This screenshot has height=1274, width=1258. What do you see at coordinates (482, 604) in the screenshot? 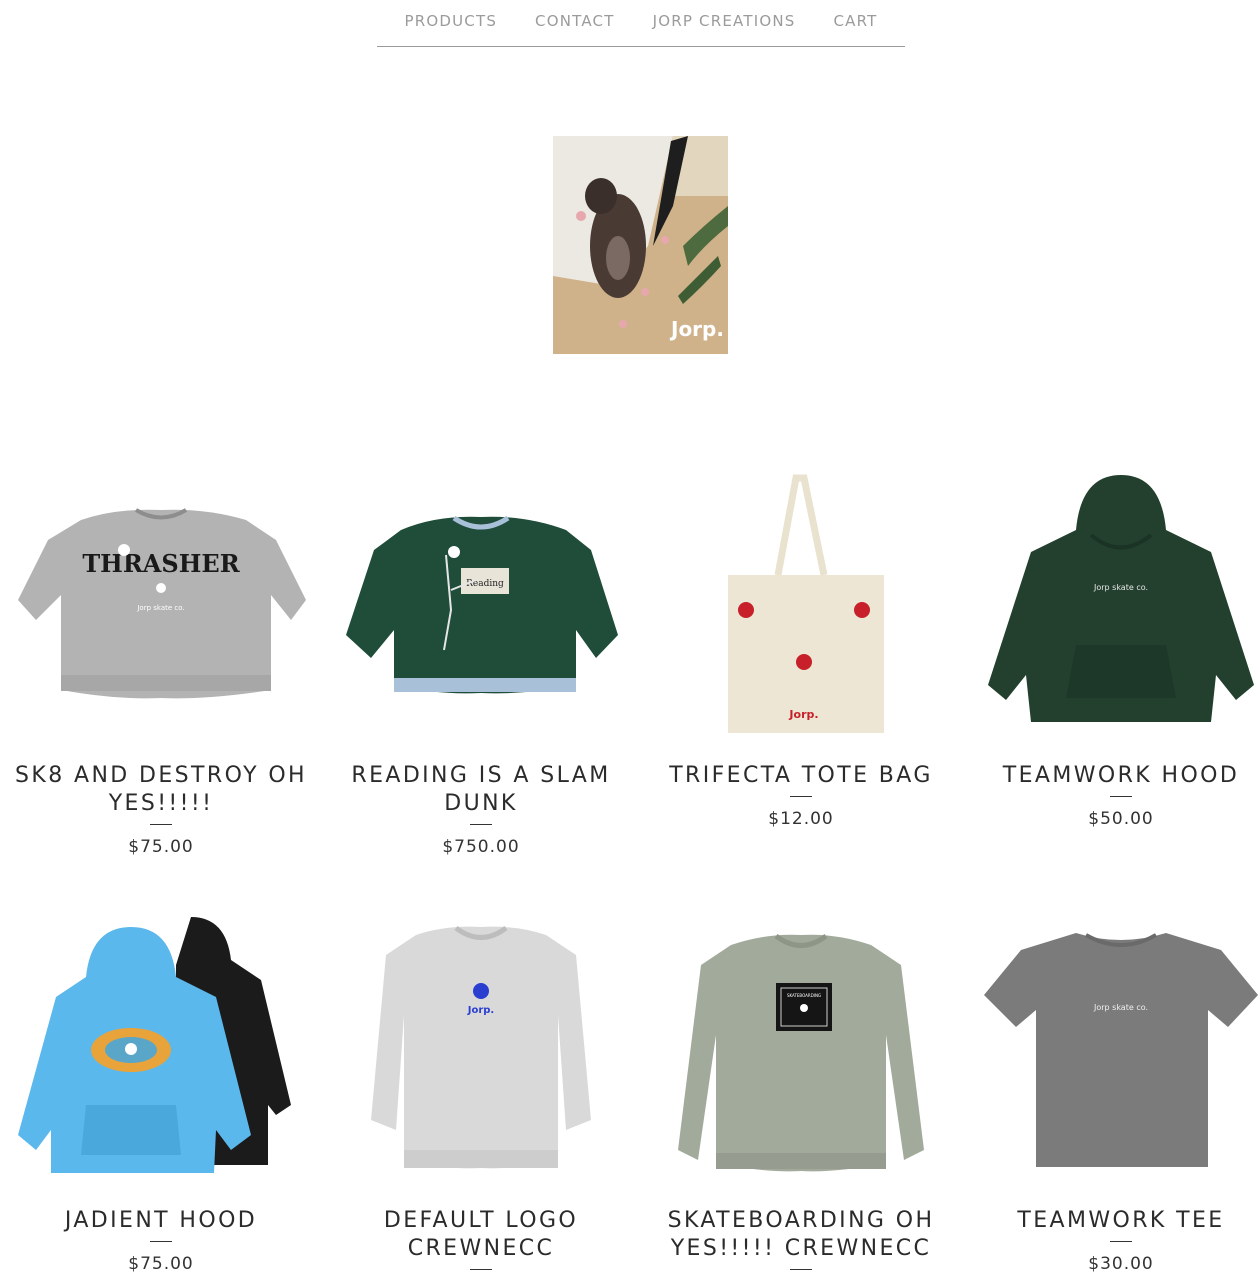
I see `green-crewneck-image: Reading` at bounding box center [482, 604].